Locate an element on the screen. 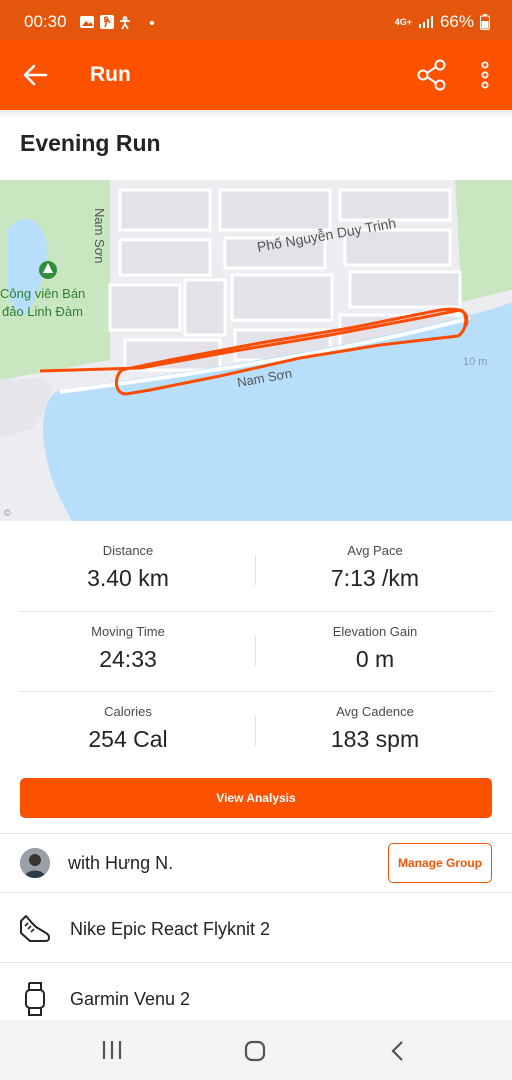 This screenshot has width=512, height=1080. stat-elevation-gain: Elevation Gain 0 m is located at coordinates (375, 648).